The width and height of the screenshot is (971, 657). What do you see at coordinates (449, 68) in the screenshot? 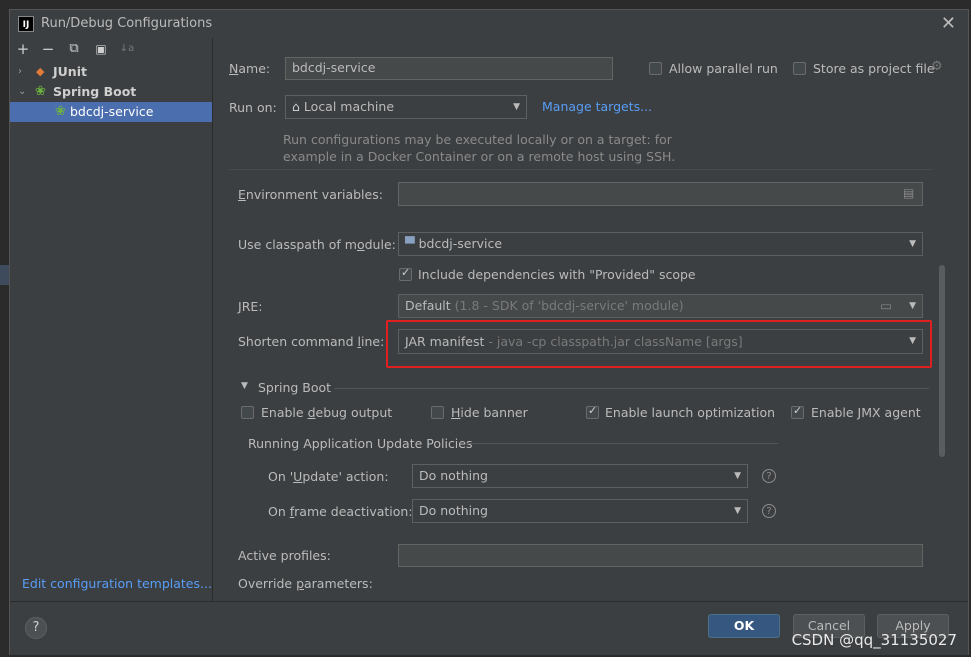
I see `name-input: bdcdj-service` at bounding box center [449, 68].